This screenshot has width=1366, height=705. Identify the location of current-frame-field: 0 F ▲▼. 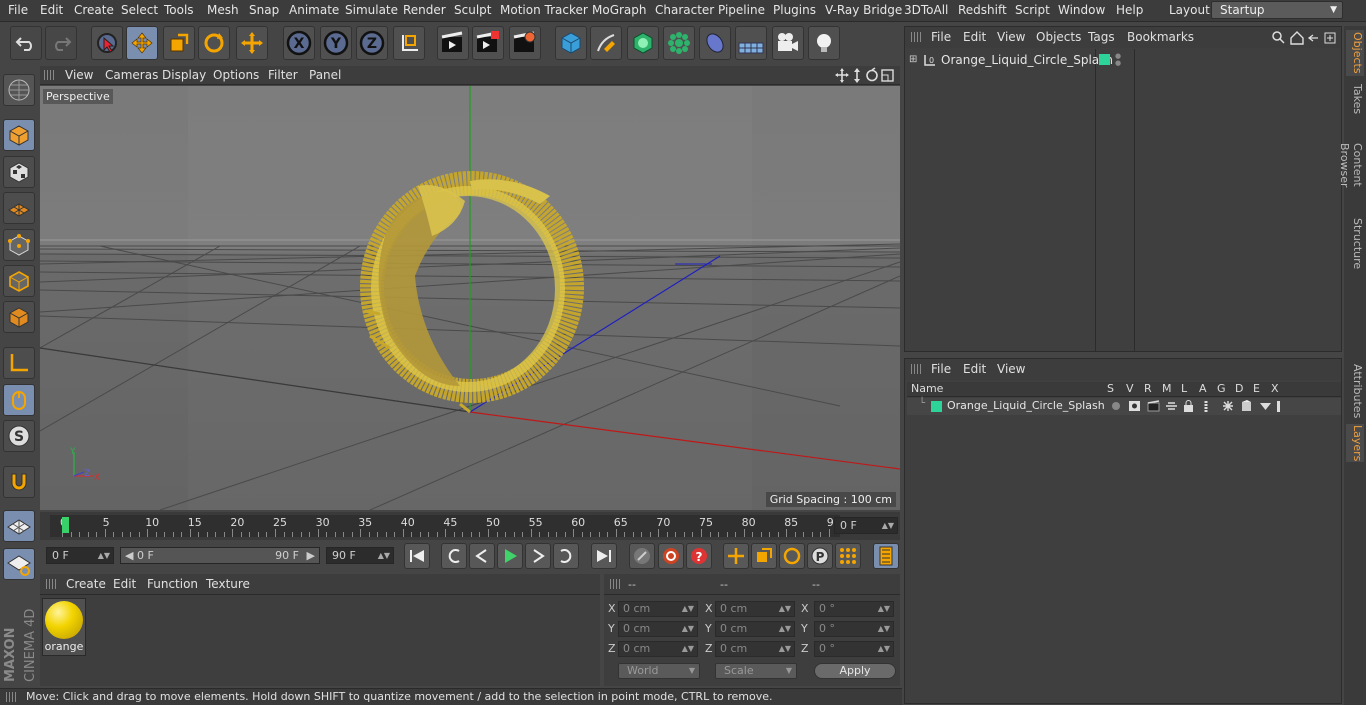
(866, 525).